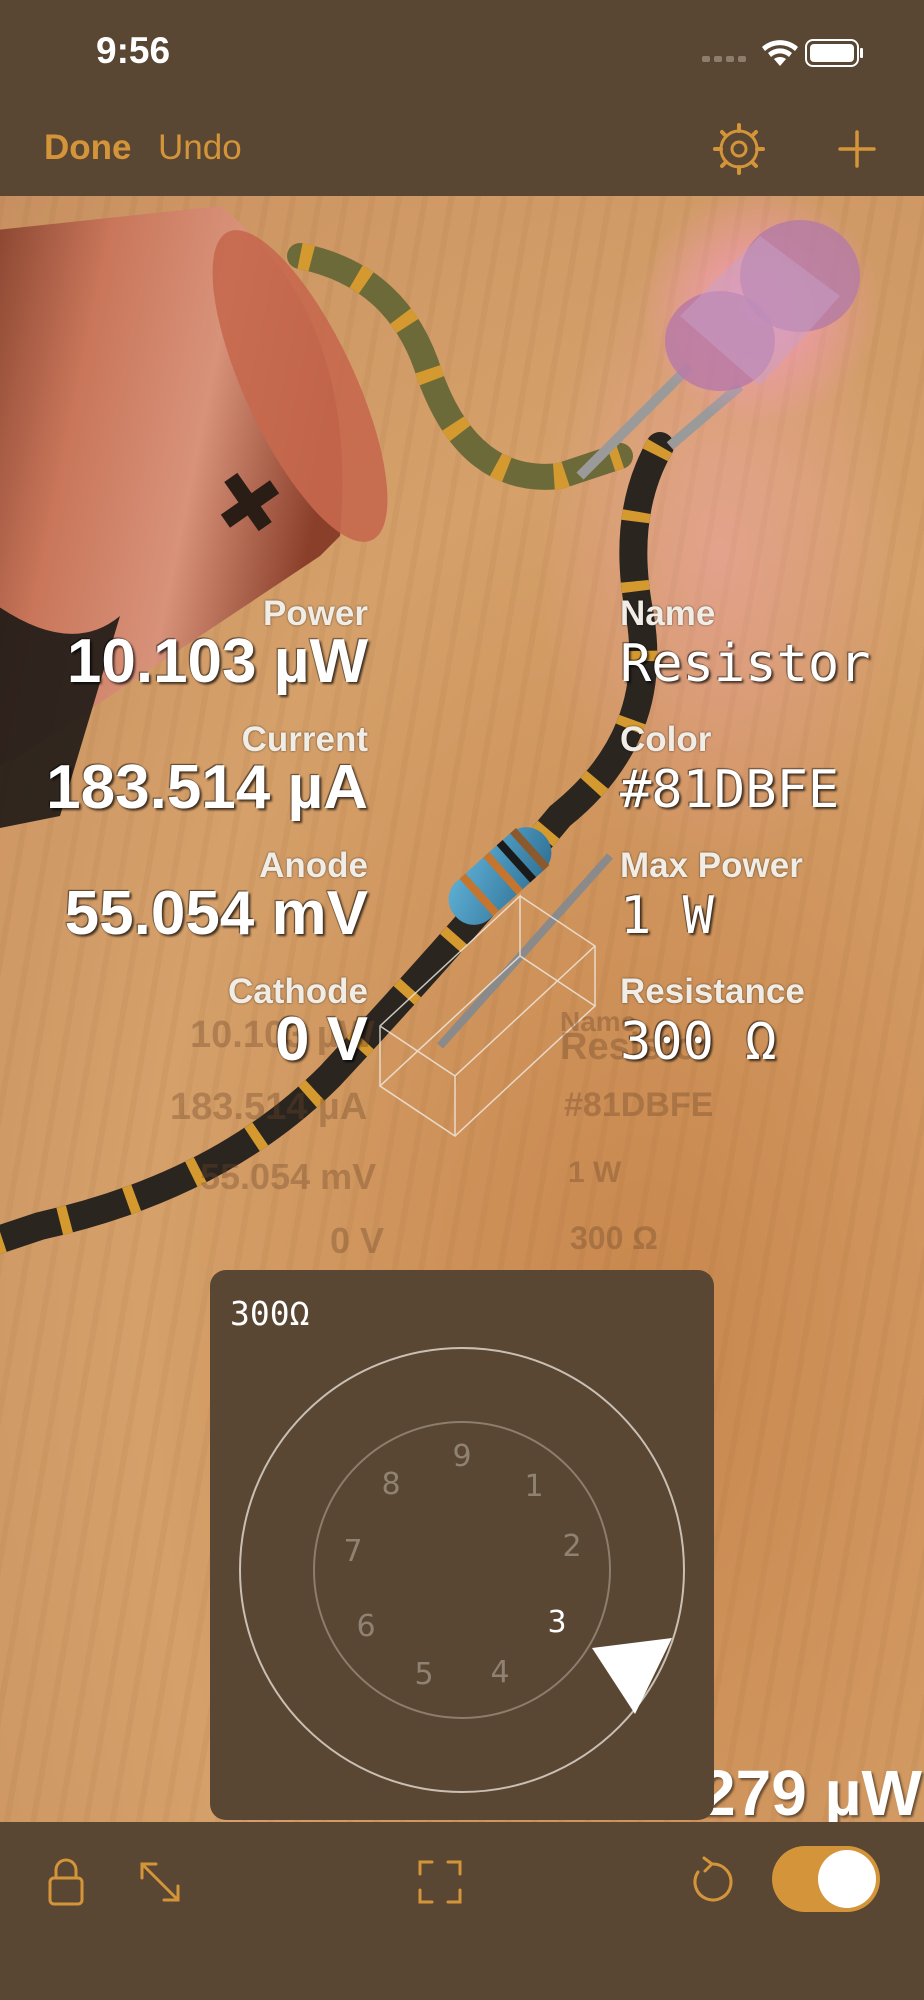 This screenshot has height=2000, width=924. Describe the element at coordinates (200, 148) in the screenshot. I see `undo-button: Undo` at that location.